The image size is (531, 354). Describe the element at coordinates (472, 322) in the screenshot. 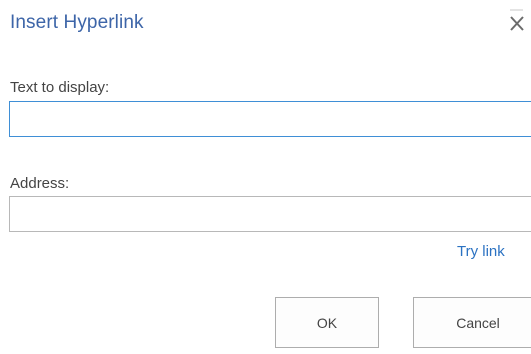

I see `cancel-button: Cancel` at that location.